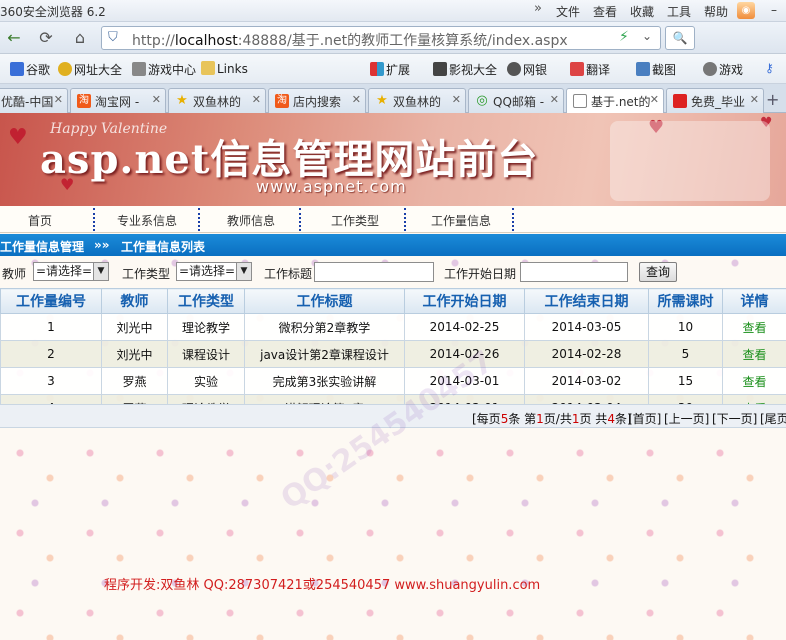  Describe the element at coordinates (440, 69) in the screenshot. I see `video-icon` at that location.